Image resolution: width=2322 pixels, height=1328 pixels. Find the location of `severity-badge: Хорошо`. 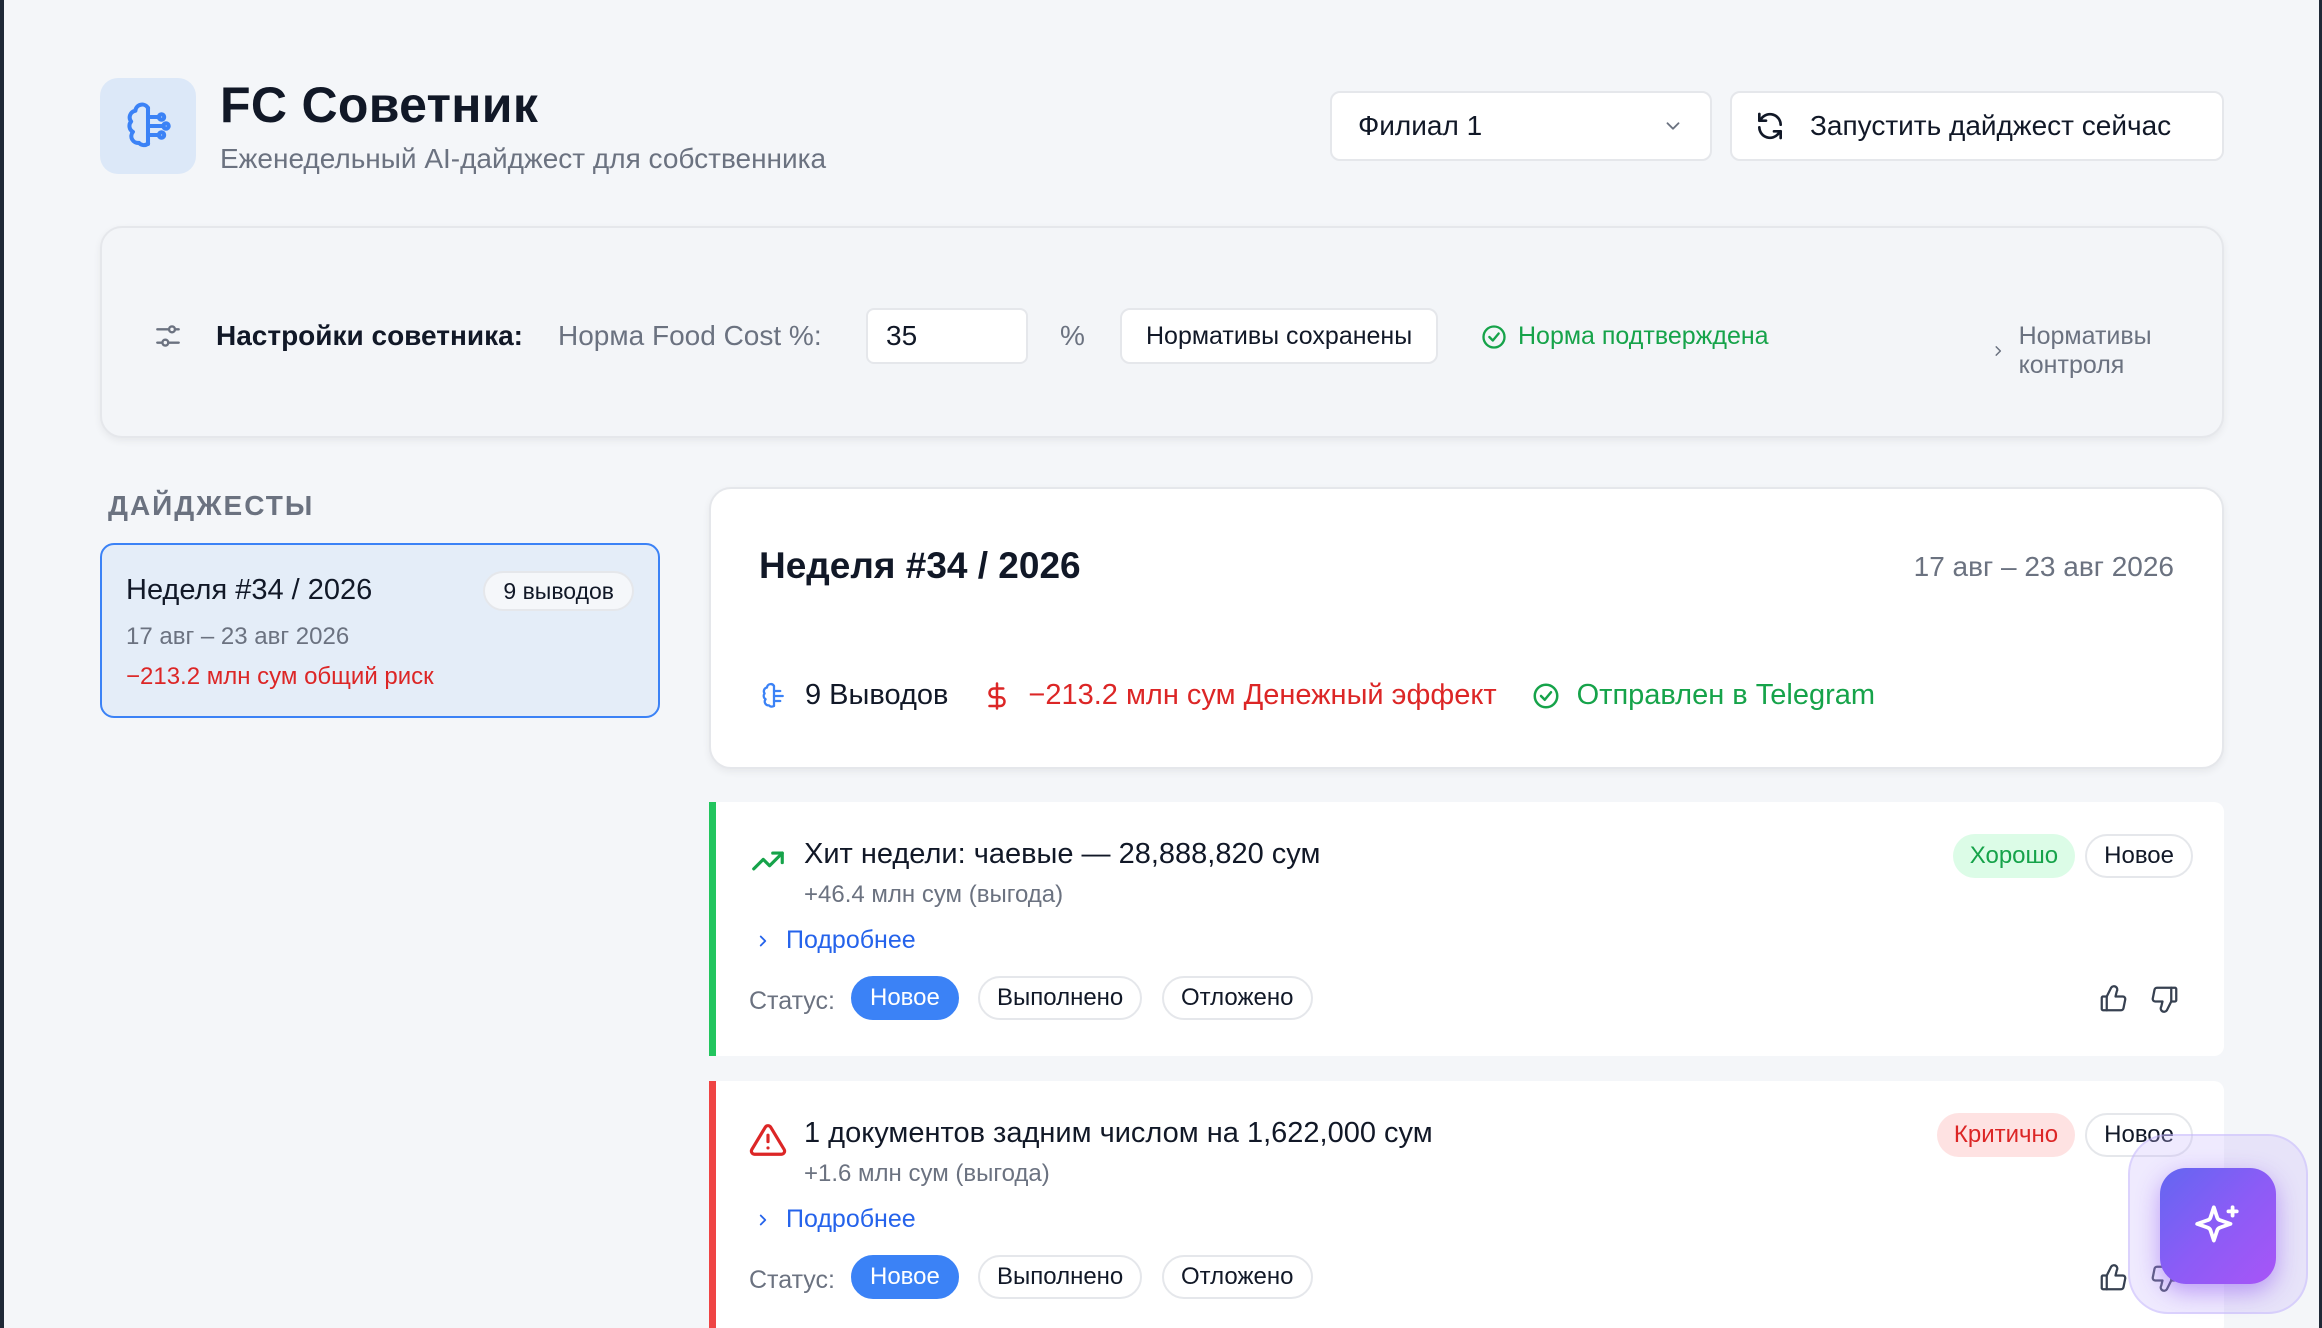

severity-badge: Хорошо is located at coordinates (2014, 856).